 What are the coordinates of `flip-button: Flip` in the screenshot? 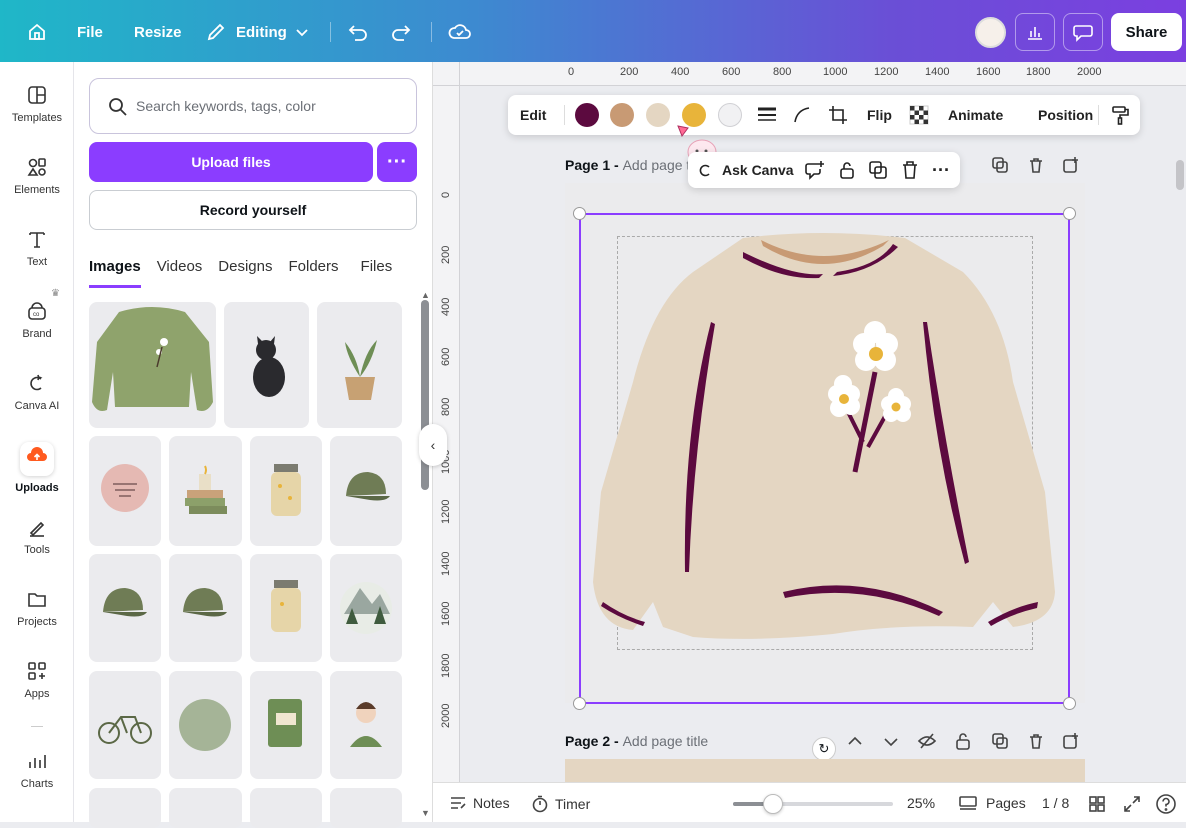 It's located at (879, 115).